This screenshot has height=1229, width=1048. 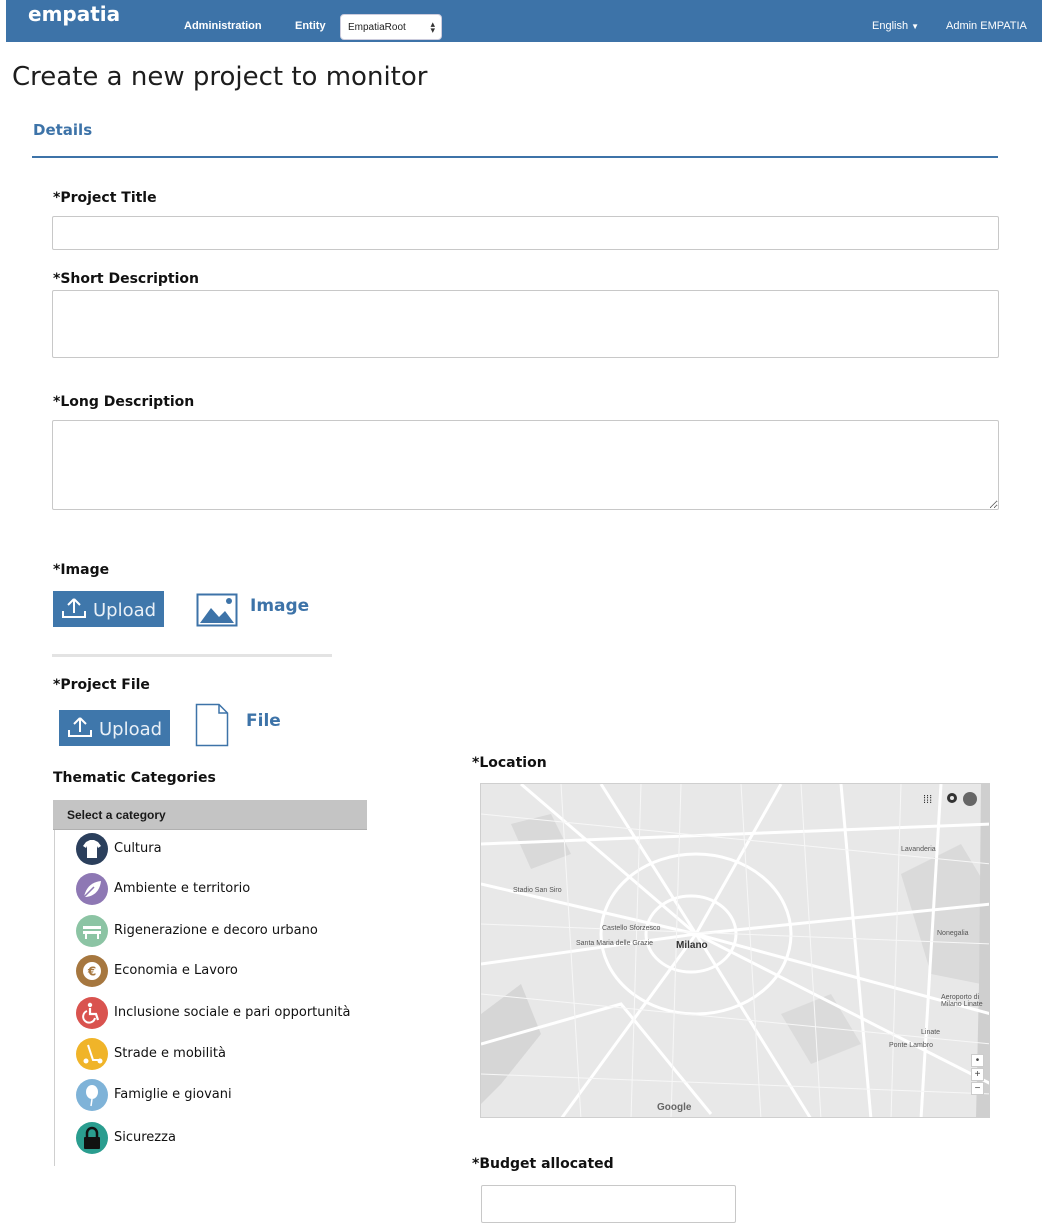 I want to click on language-dropdown: English ▼, so click(x=895, y=26).